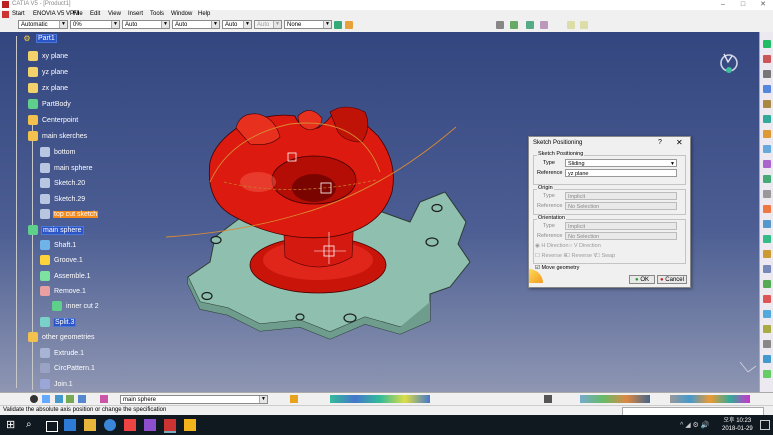  Describe the element at coordinates (76, 306) in the screenshot. I see `tree-node: inner cut 2` at that location.